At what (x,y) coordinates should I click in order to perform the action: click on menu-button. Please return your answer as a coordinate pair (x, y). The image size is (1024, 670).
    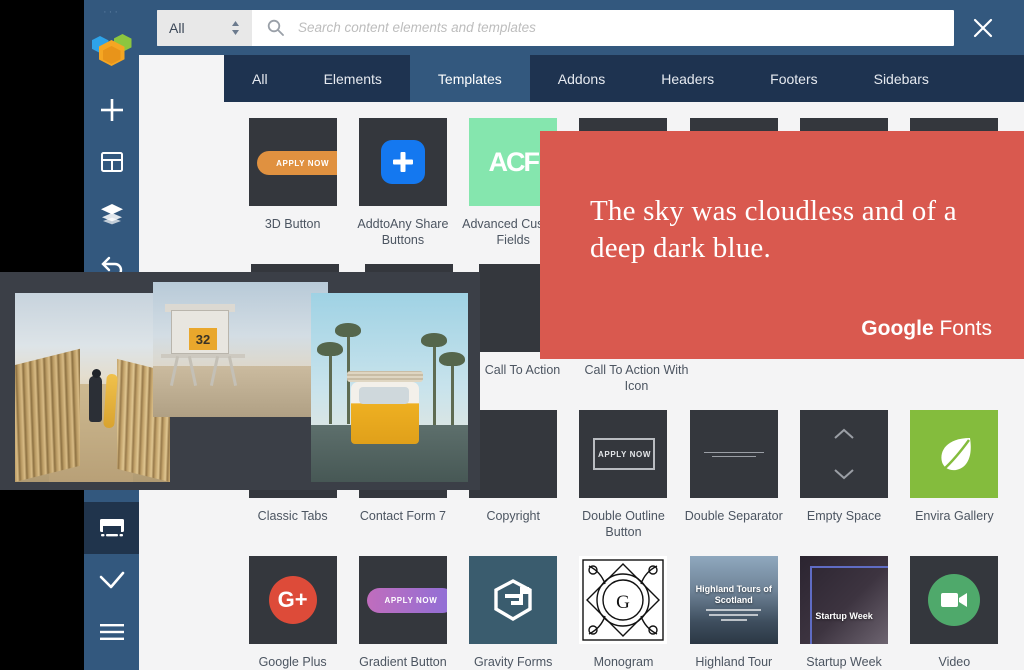
    Looking at the image, I should click on (111, 632).